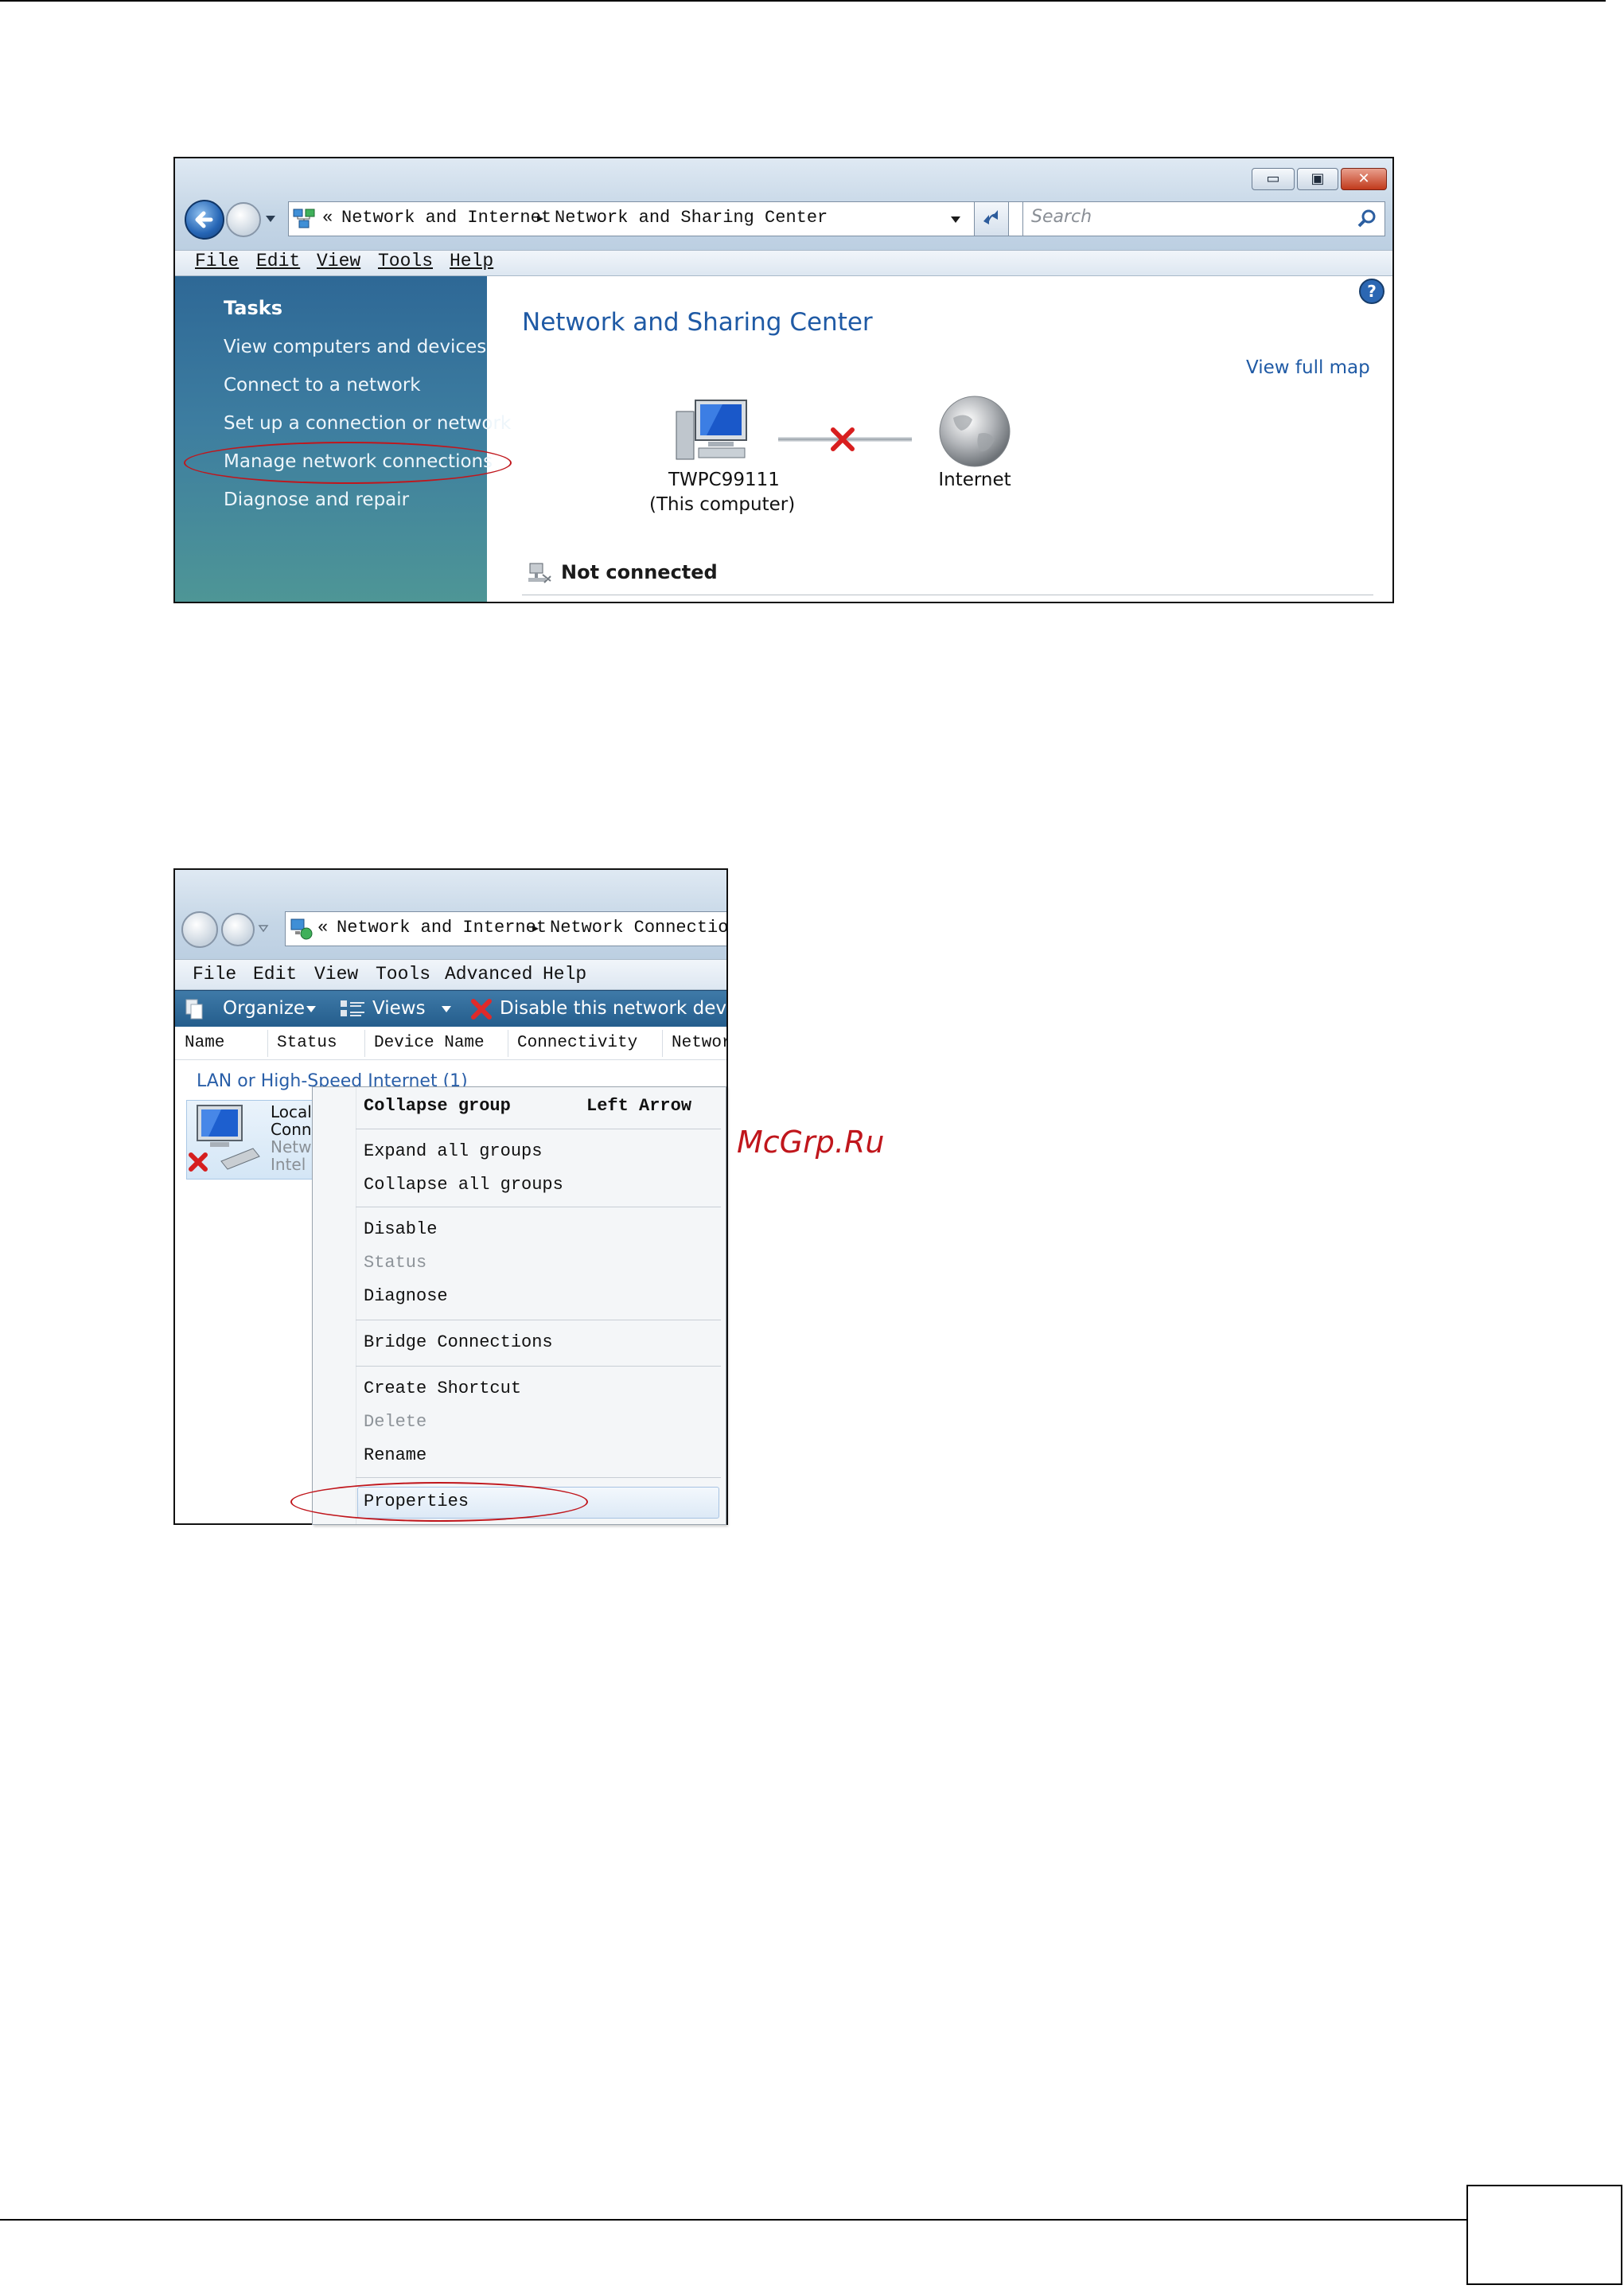 Image resolution: width=1624 pixels, height=2289 pixels. What do you see at coordinates (453, 1151) in the screenshot?
I see `menu-item-expand-all: Expand all groups` at bounding box center [453, 1151].